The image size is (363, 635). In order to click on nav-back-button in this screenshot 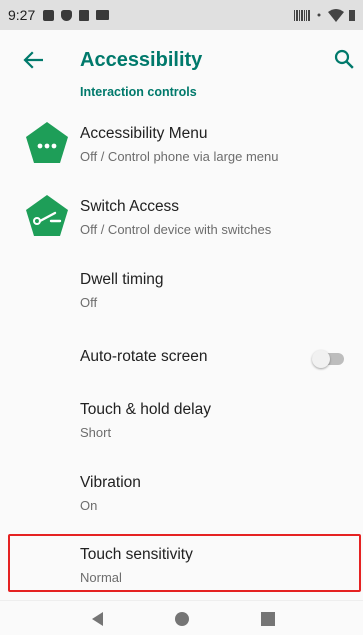, I will do `click(97, 619)`.